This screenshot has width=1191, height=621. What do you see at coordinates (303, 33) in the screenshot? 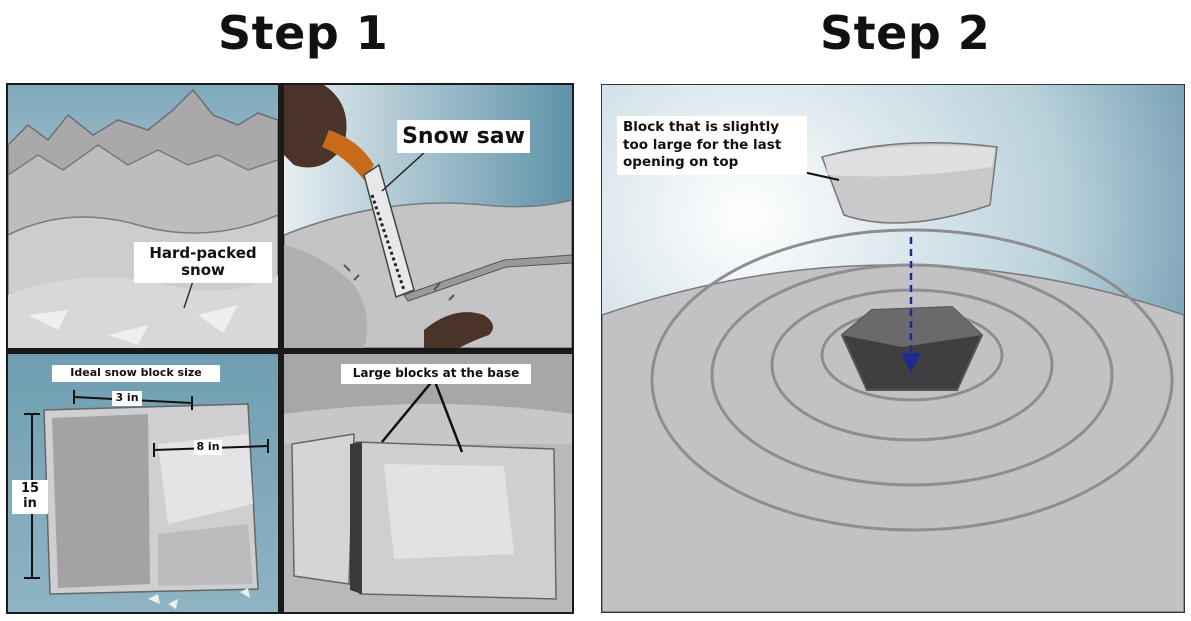
I see `step-1-title: Step 1` at bounding box center [303, 33].